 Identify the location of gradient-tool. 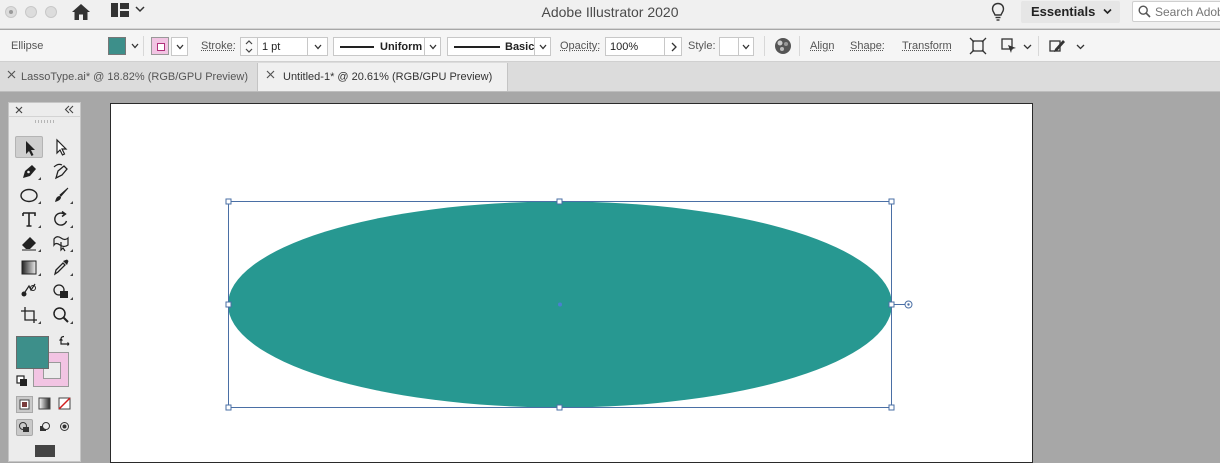
(29, 267).